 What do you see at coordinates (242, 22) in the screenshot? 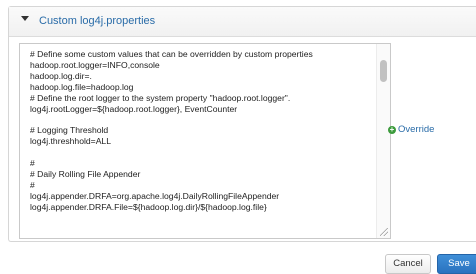
I see `panel-header: Custom log4j.properties` at bounding box center [242, 22].